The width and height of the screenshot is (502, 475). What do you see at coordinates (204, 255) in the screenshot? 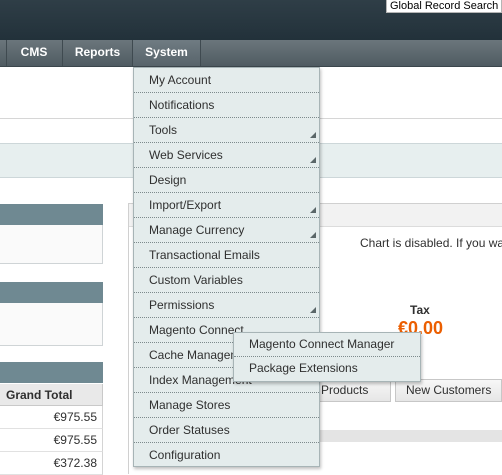
I see `menu-item-label: Transactional Emails` at bounding box center [204, 255].